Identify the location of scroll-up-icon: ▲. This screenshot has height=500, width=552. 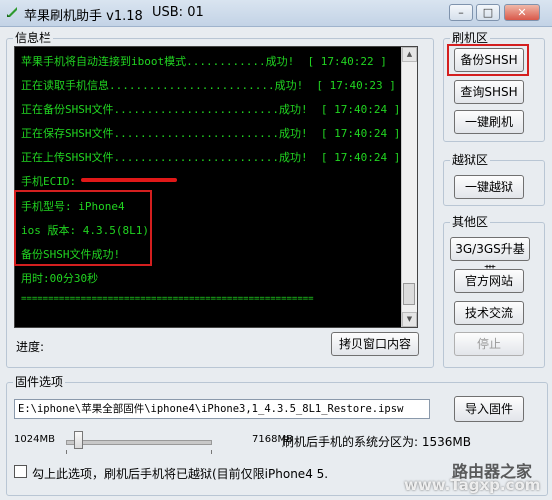
(409, 54).